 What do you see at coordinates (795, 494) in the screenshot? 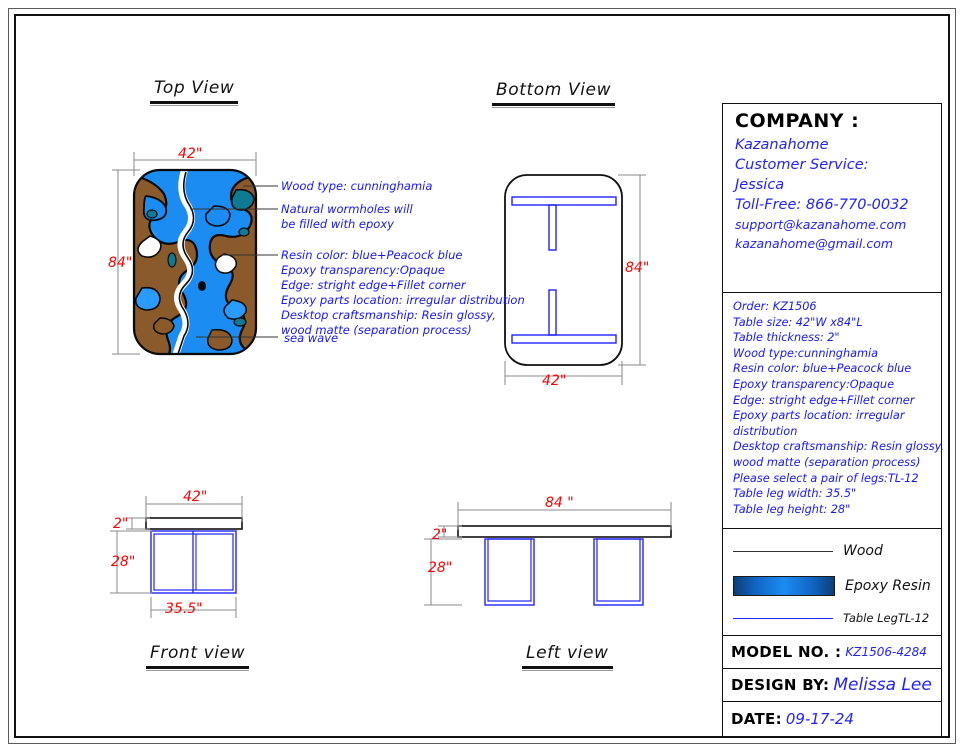
I see `spec-leg-width: Table leg width: 35.5"` at bounding box center [795, 494].